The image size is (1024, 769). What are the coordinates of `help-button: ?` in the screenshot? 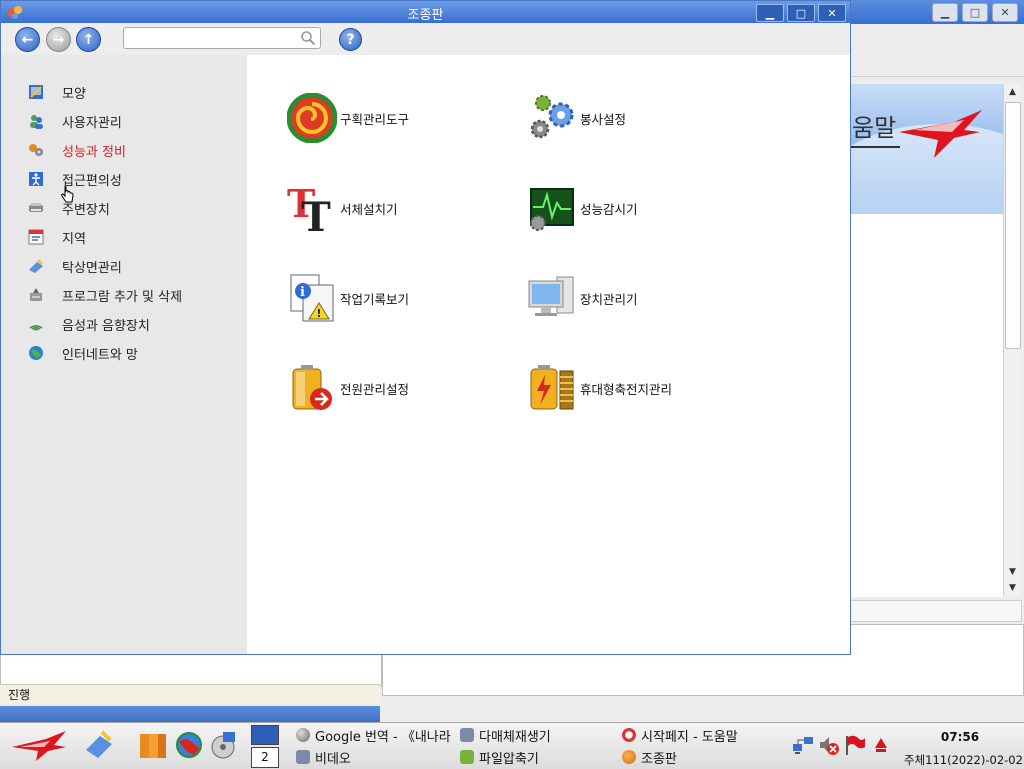 It's located at (350, 39).